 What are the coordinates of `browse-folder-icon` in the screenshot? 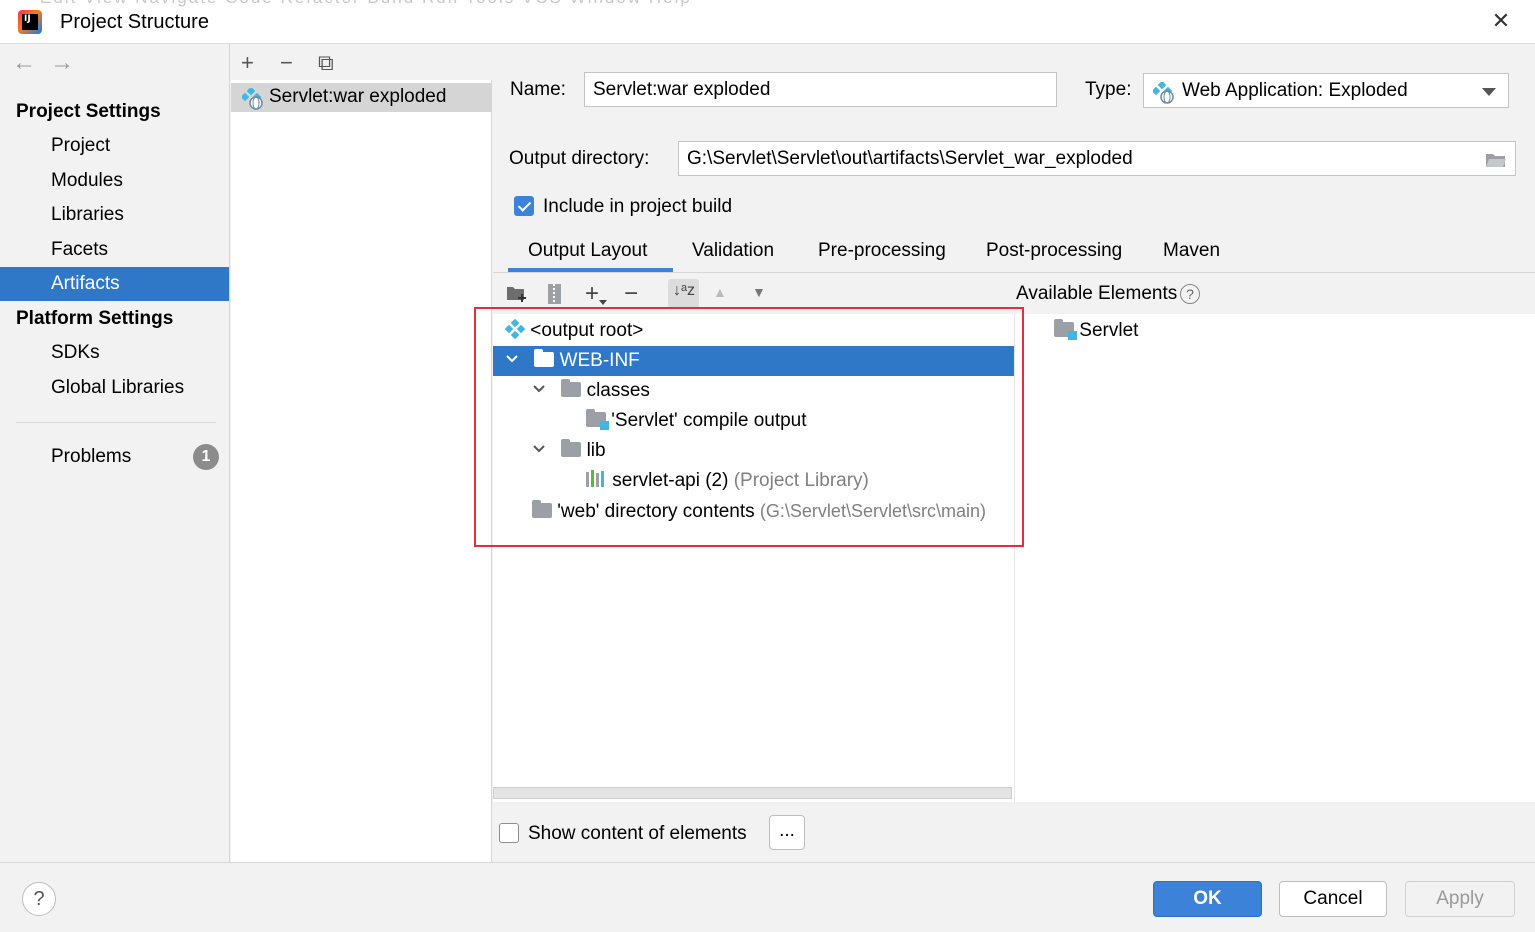 It's located at (1496, 159).